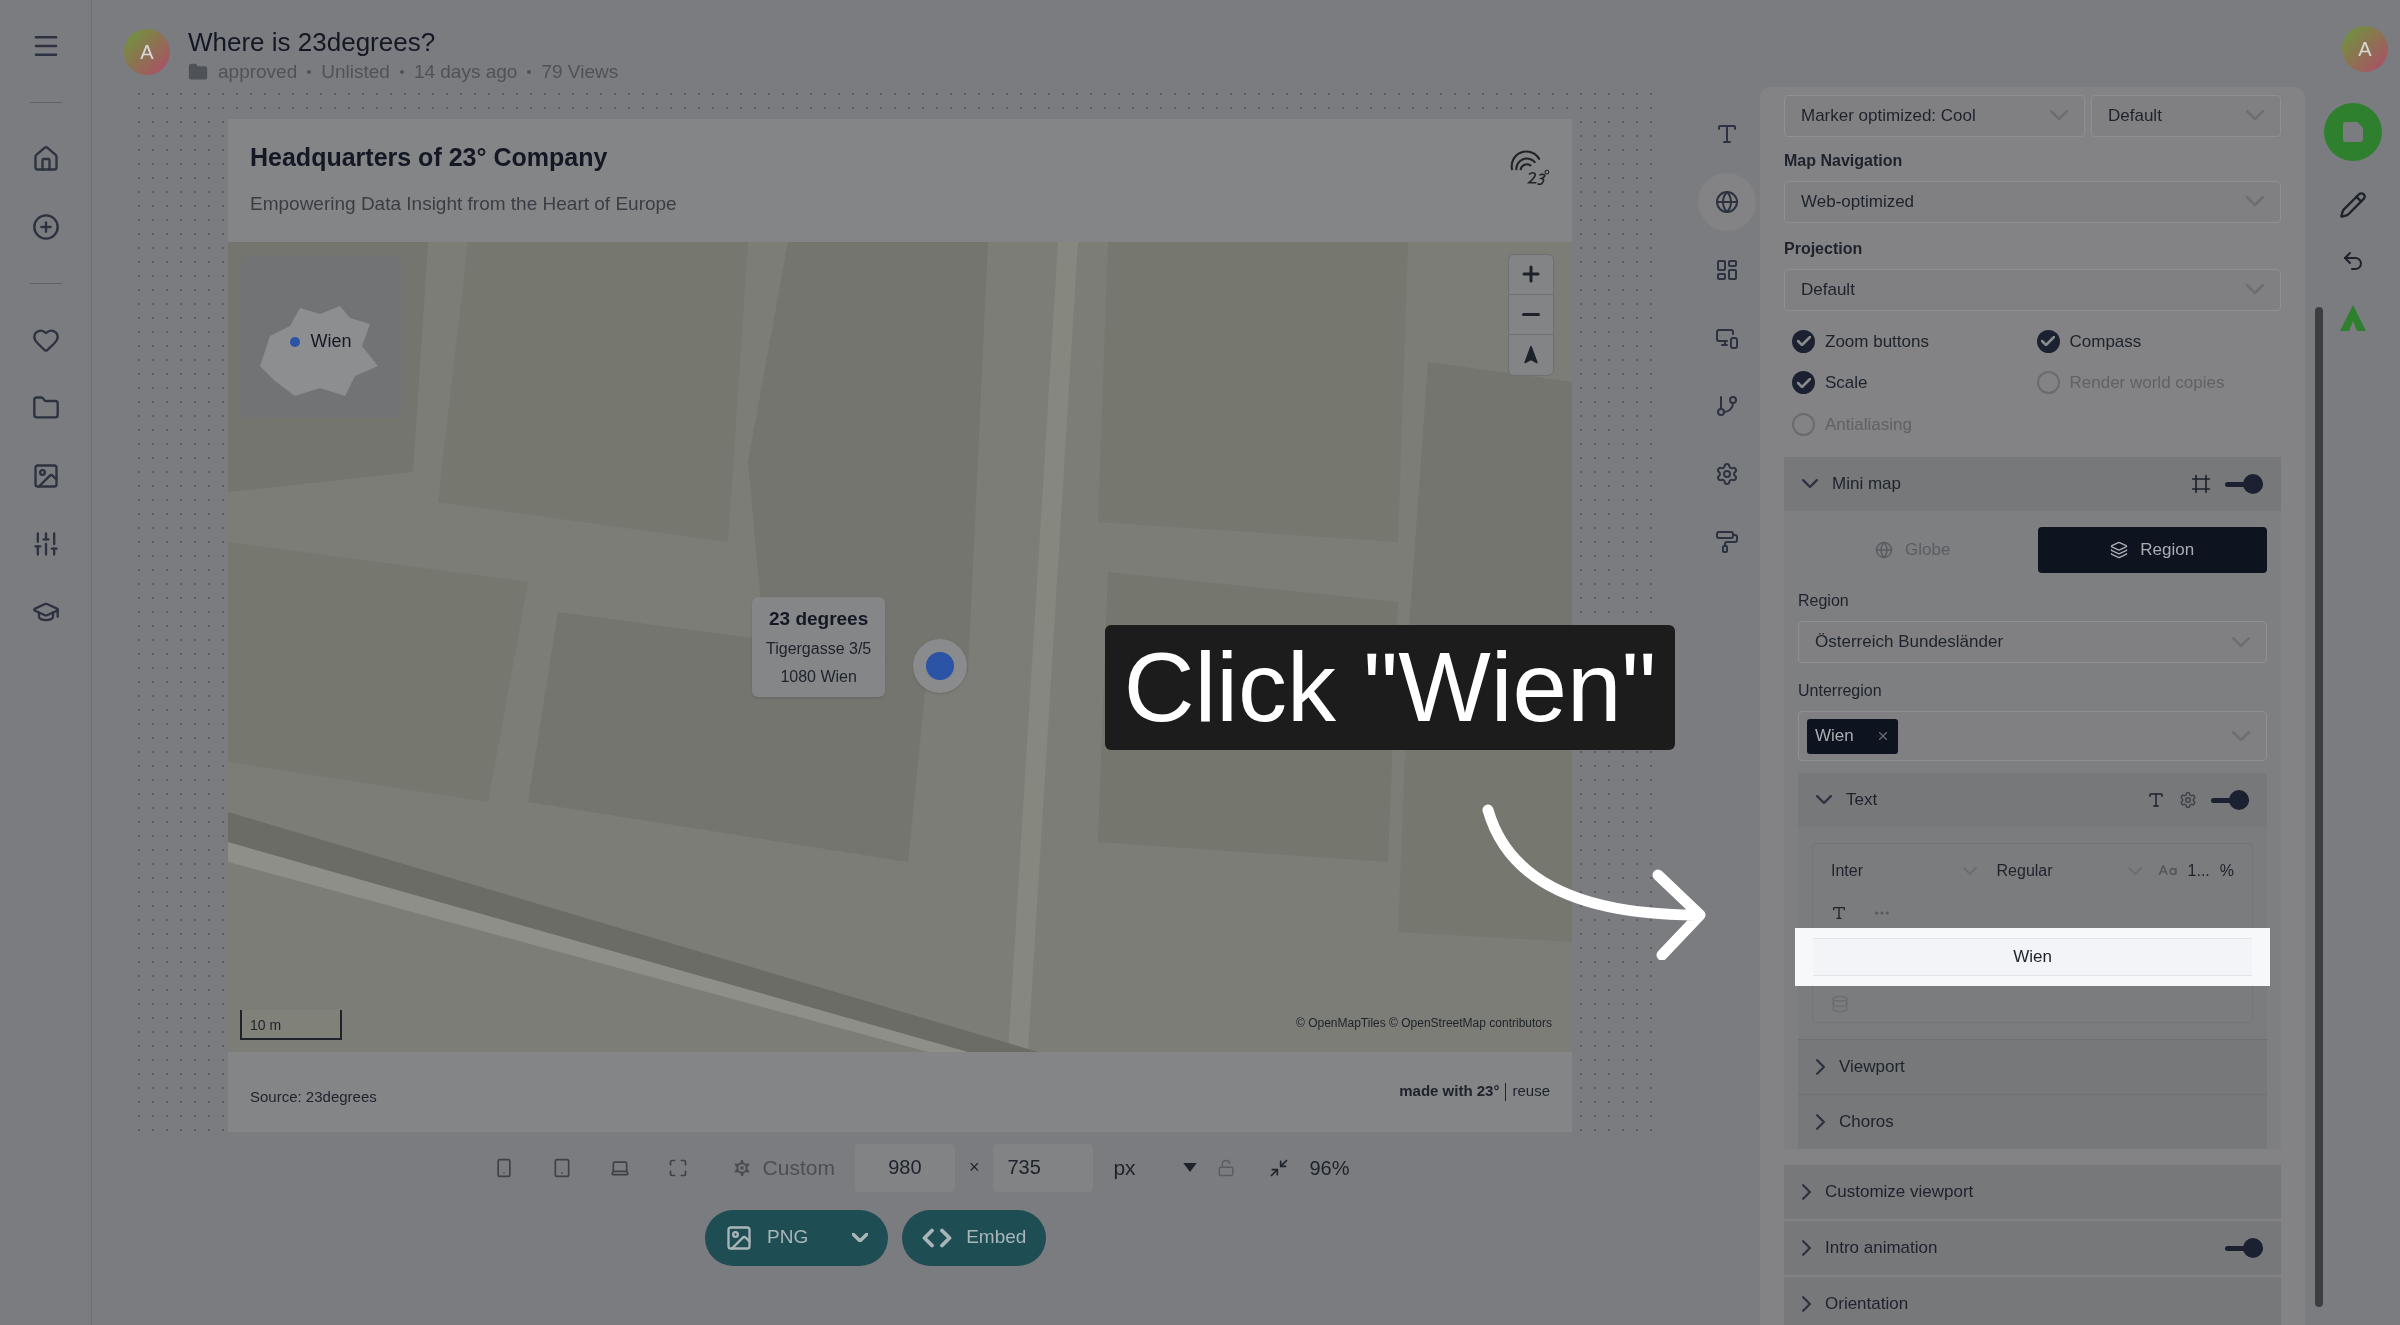 Image resolution: width=2400 pixels, height=1325 pixels. What do you see at coordinates (1914, 341) in the screenshot?
I see `checkbox-option: Zoom buttons` at bounding box center [1914, 341].